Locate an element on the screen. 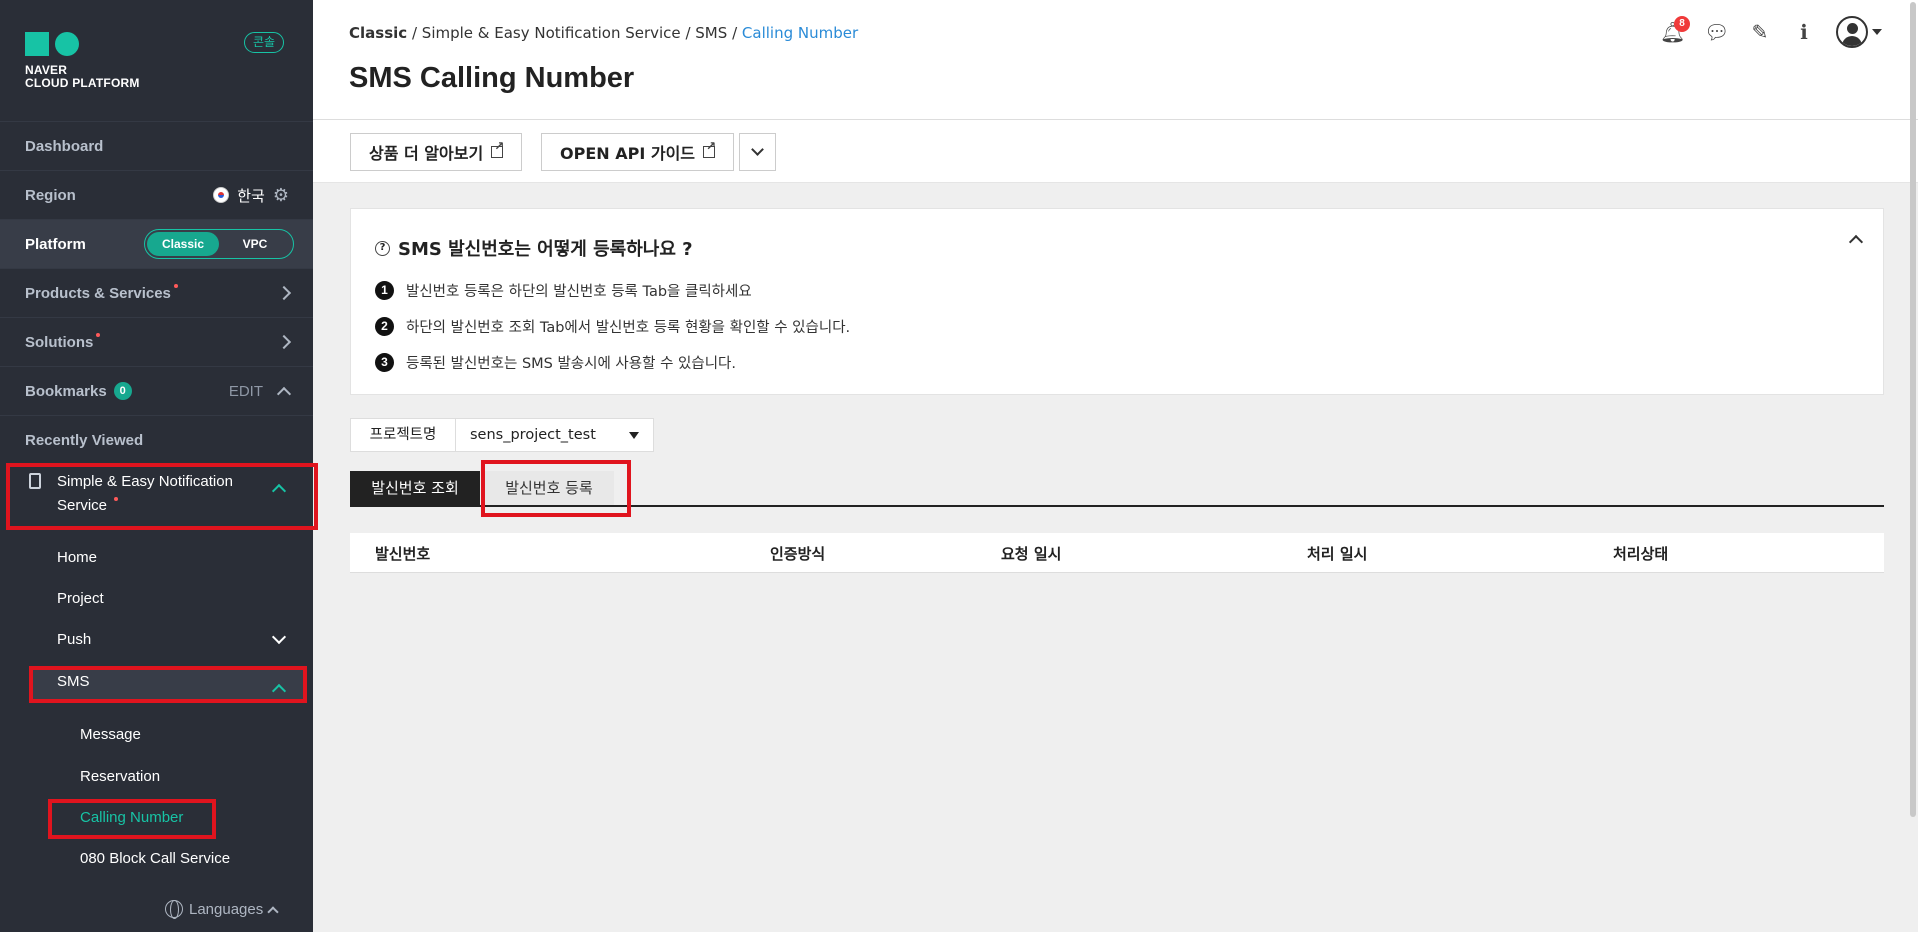 The image size is (1918, 932). nav-bookmarks: Bookmarks 0 EDIT is located at coordinates (156, 390).